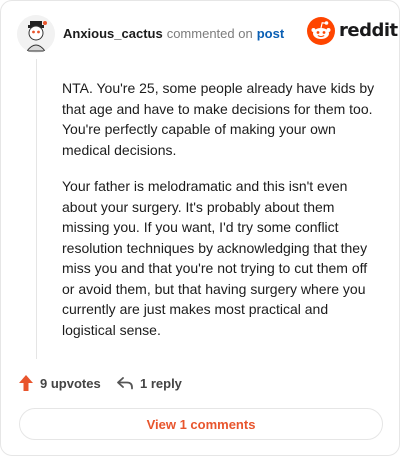  What do you see at coordinates (368, 30) in the screenshot?
I see `brand-name: reddit` at bounding box center [368, 30].